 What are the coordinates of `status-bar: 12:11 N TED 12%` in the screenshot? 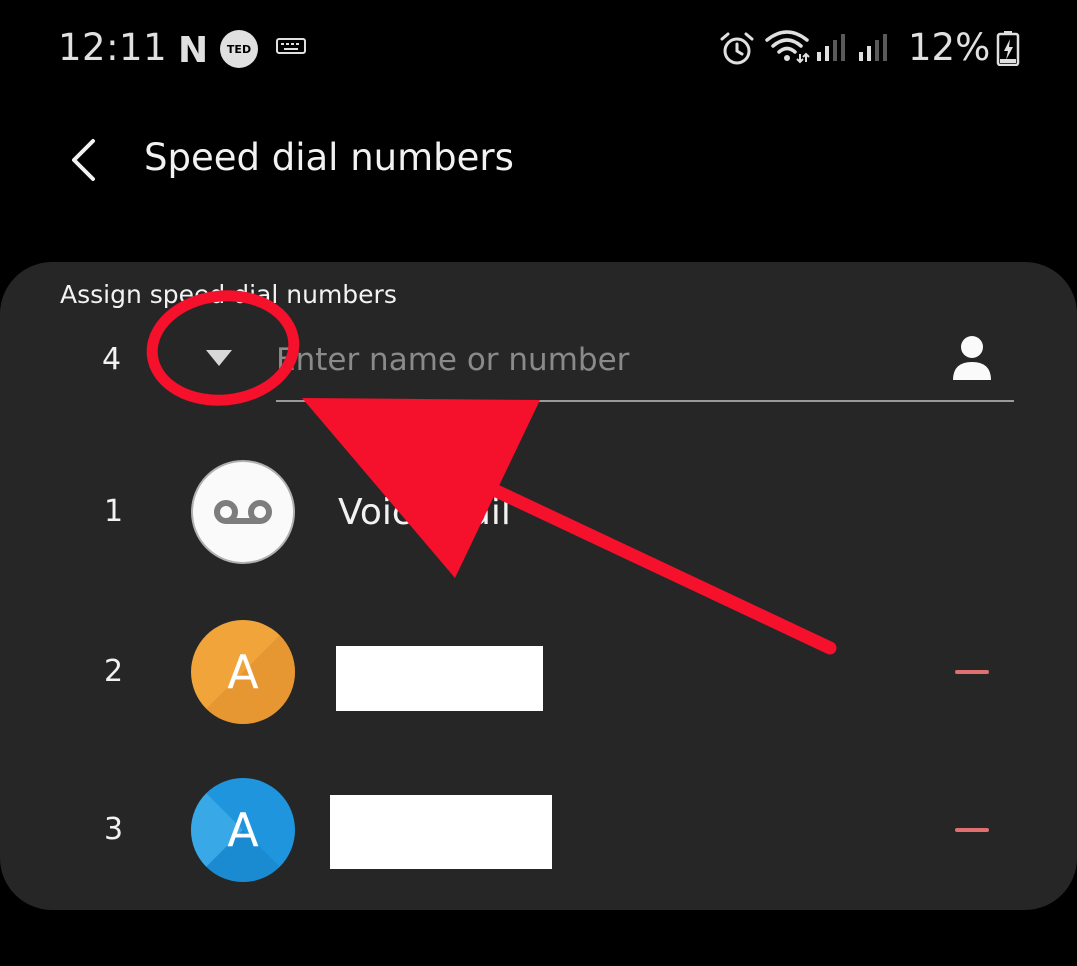 It's located at (538, 48).